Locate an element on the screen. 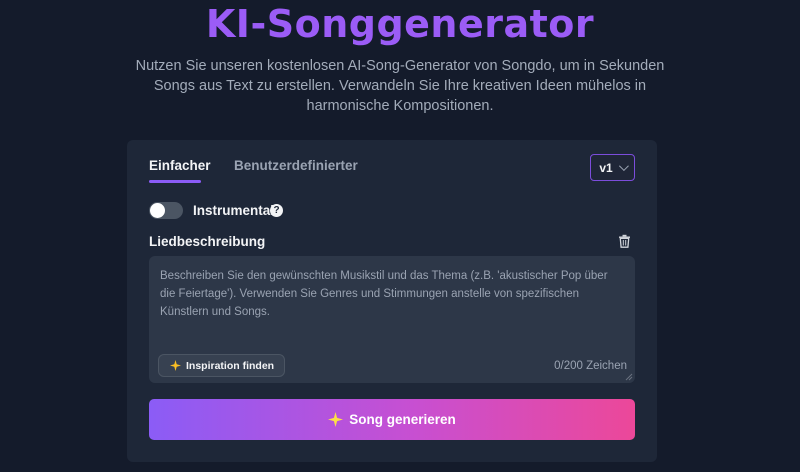  chevron-down-icon is located at coordinates (623, 166).